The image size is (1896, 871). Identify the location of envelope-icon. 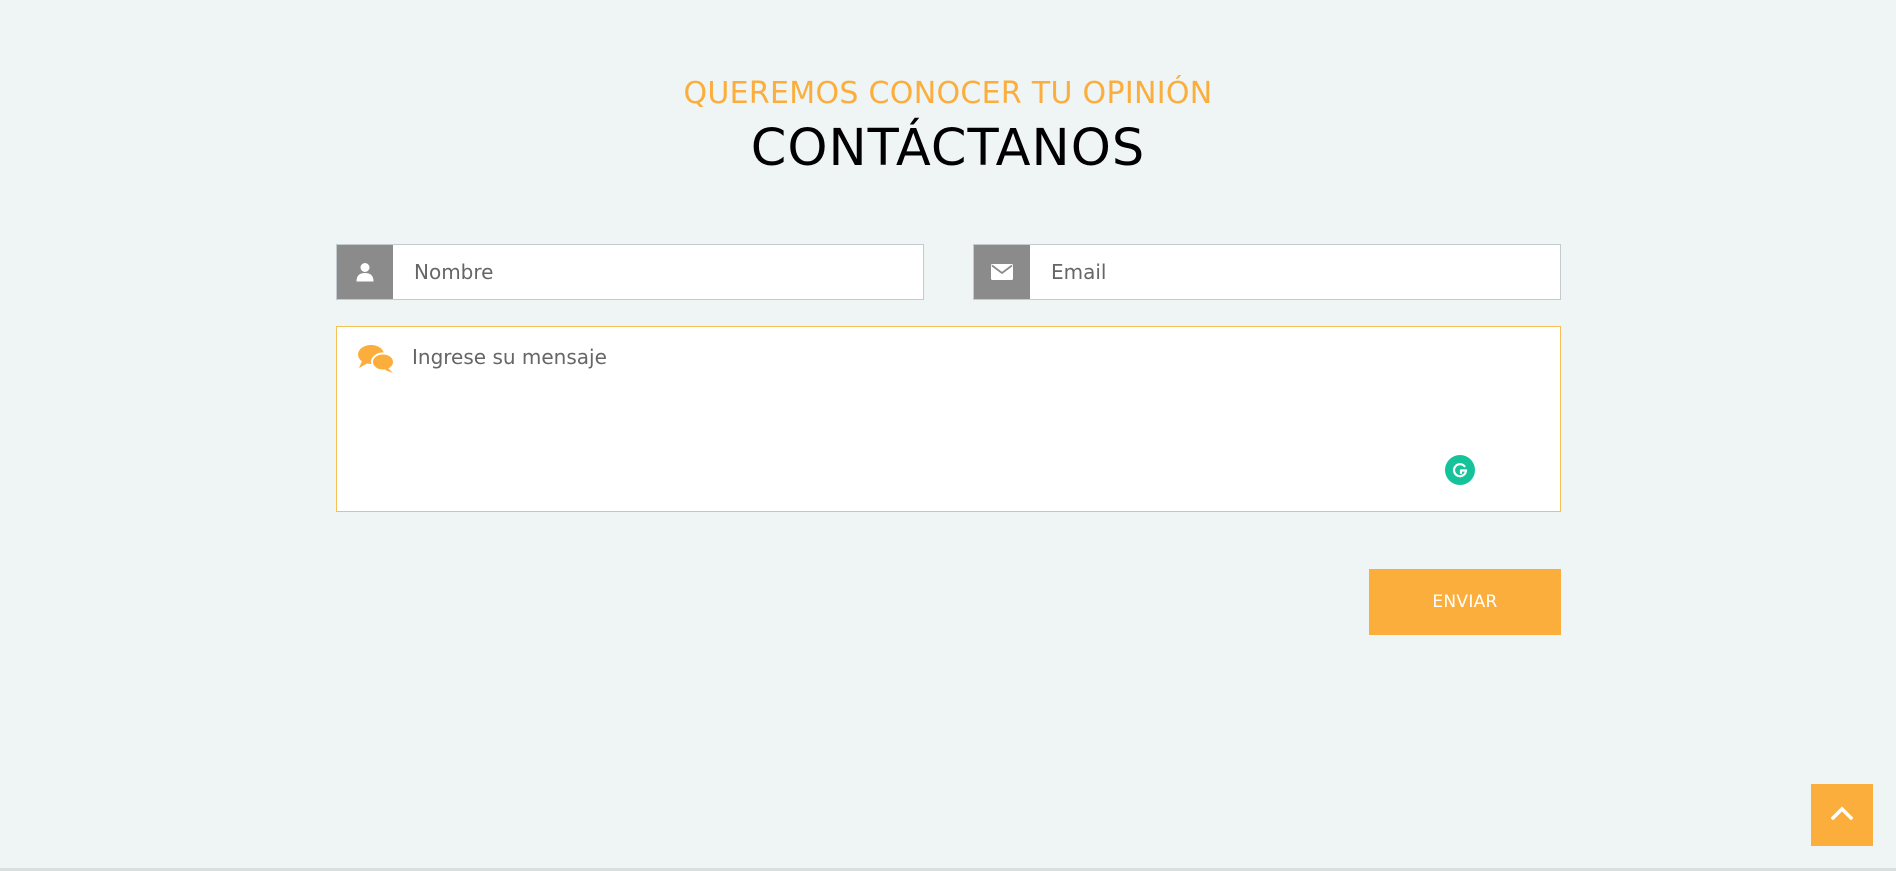
(1002, 272).